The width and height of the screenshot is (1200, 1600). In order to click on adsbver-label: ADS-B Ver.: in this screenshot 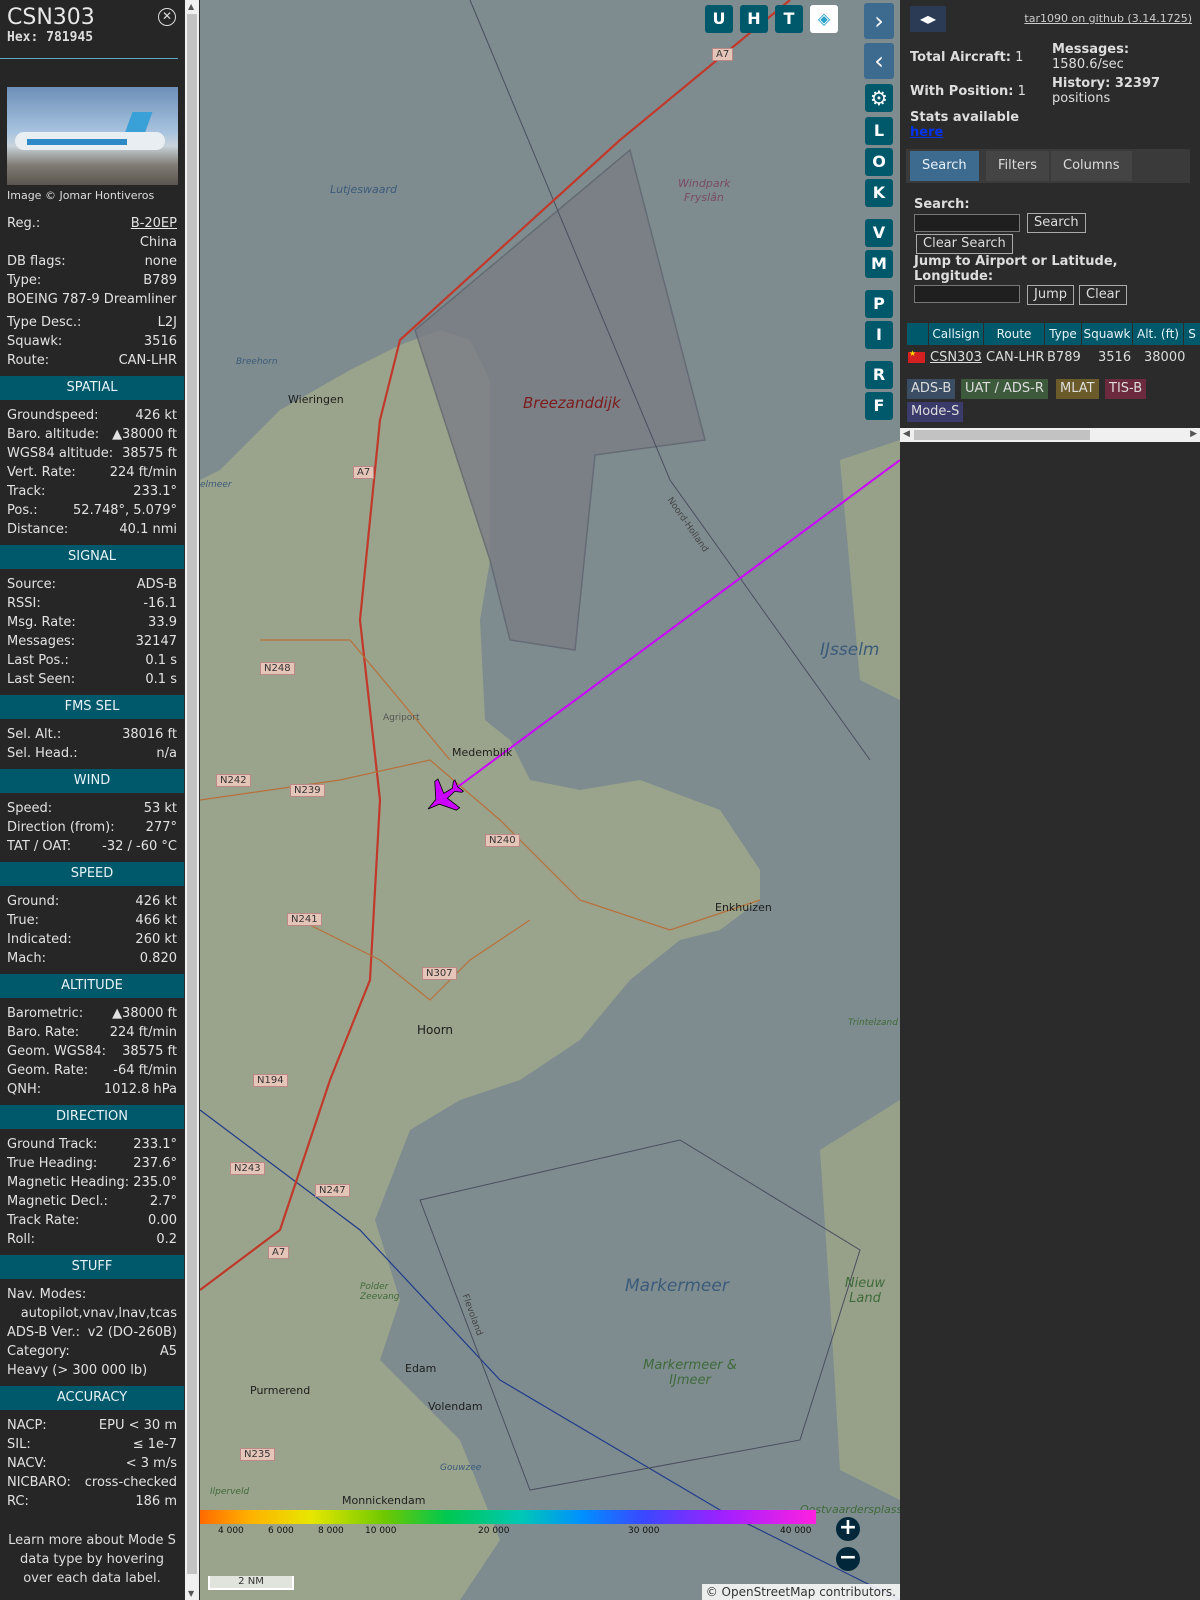, I will do `click(43, 1332)`.